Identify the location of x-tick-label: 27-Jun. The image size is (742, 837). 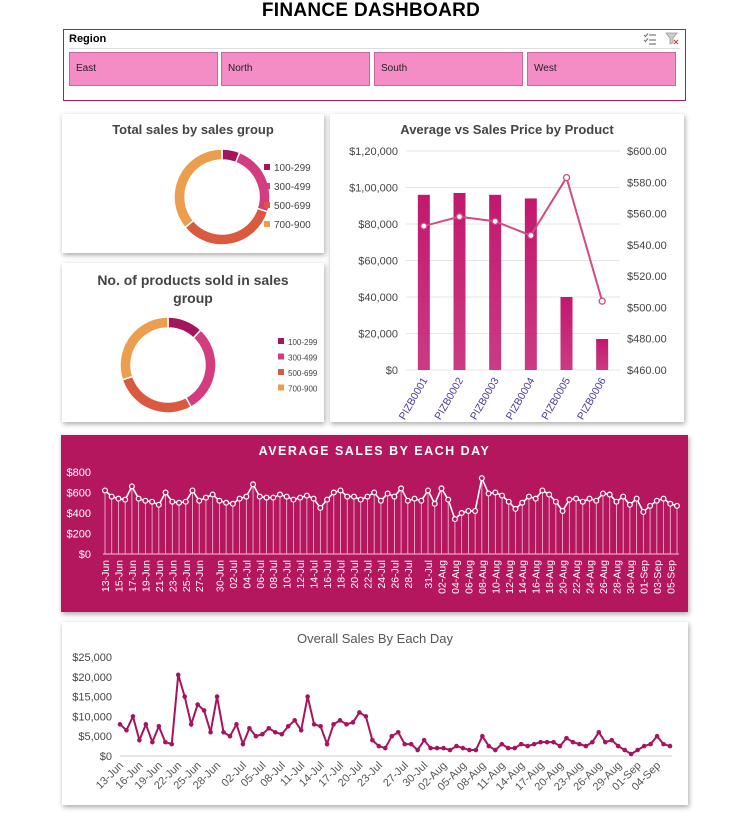
(200, 576).